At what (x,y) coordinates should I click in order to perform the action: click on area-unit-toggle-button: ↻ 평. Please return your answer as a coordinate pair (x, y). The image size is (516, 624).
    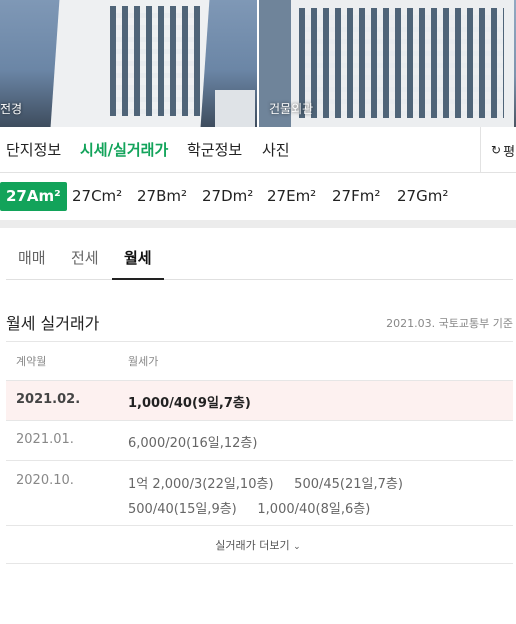
    Looking at the image, I should click on (498, 150).